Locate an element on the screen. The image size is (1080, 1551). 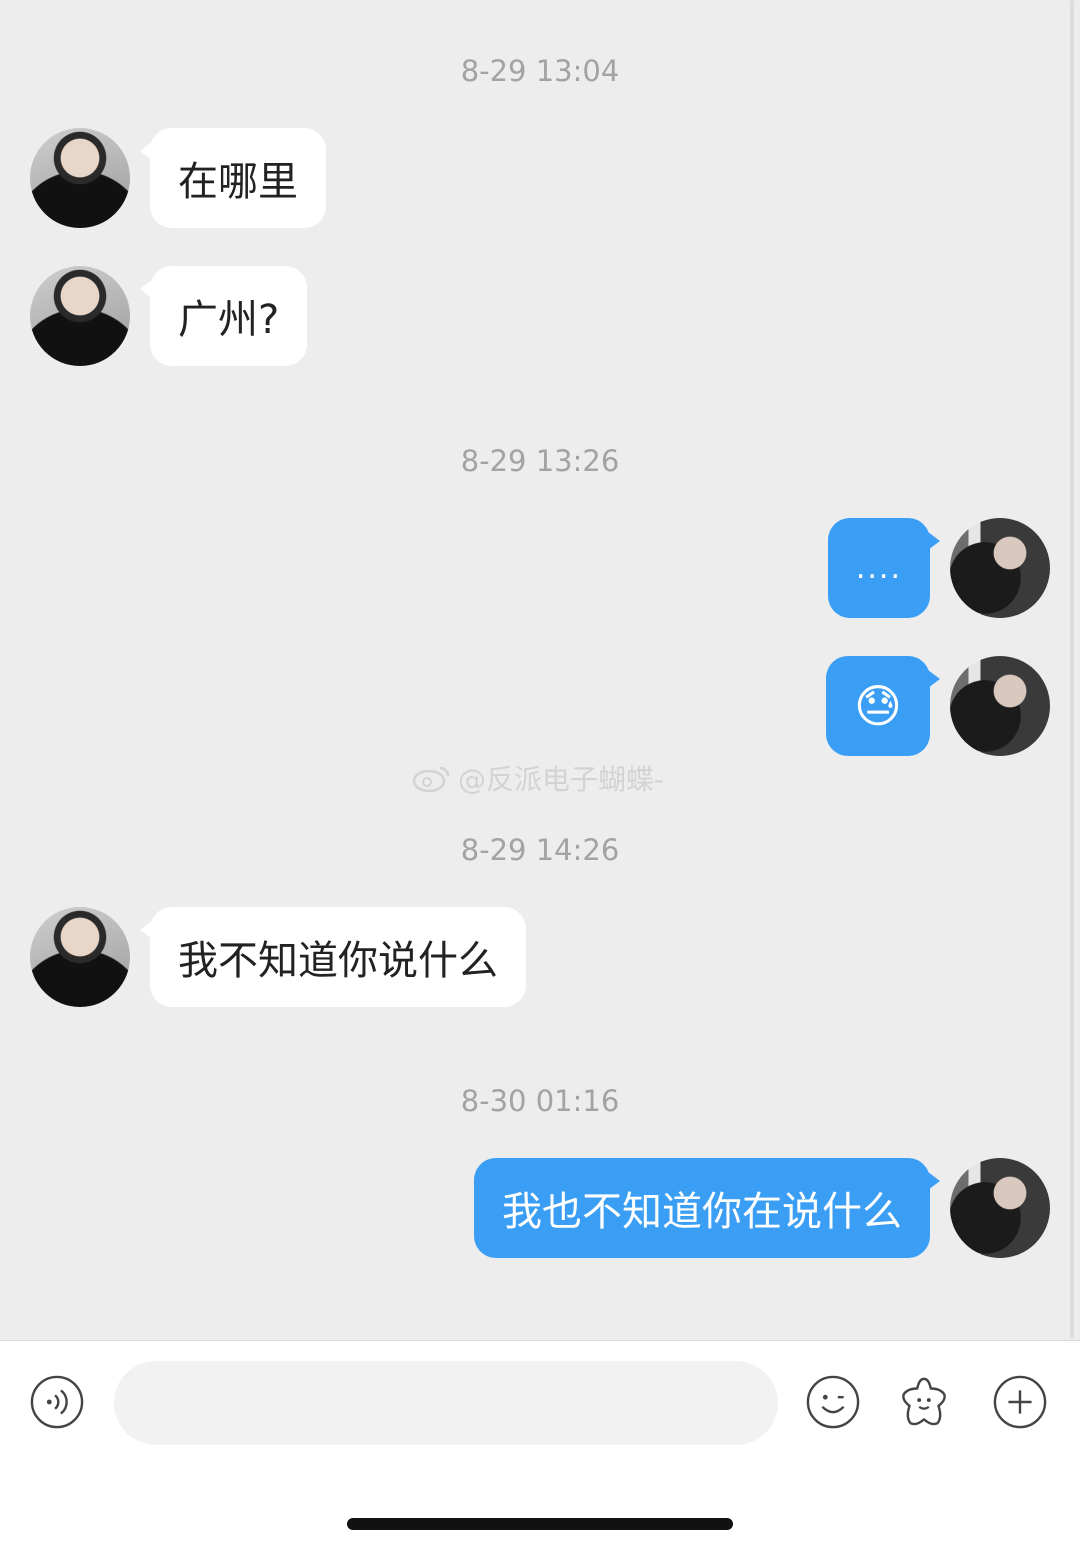
received-message: 我不知道你说什么 is located at coordinates (333, 957).